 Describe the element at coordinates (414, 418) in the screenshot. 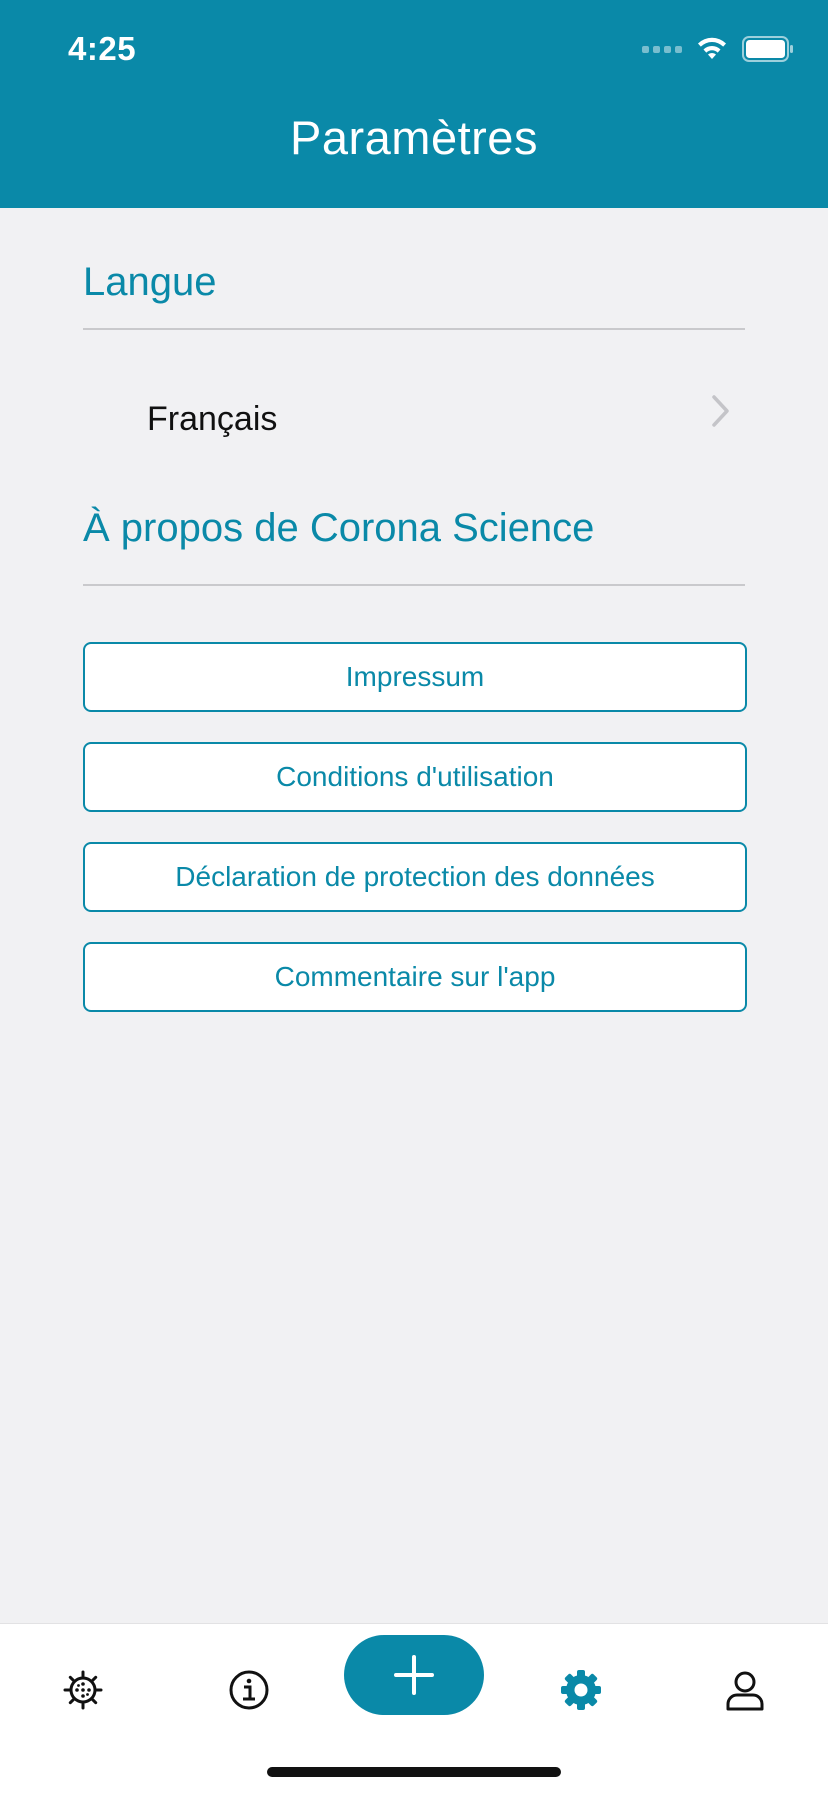

I see `language-selector-row: Français` at that location.